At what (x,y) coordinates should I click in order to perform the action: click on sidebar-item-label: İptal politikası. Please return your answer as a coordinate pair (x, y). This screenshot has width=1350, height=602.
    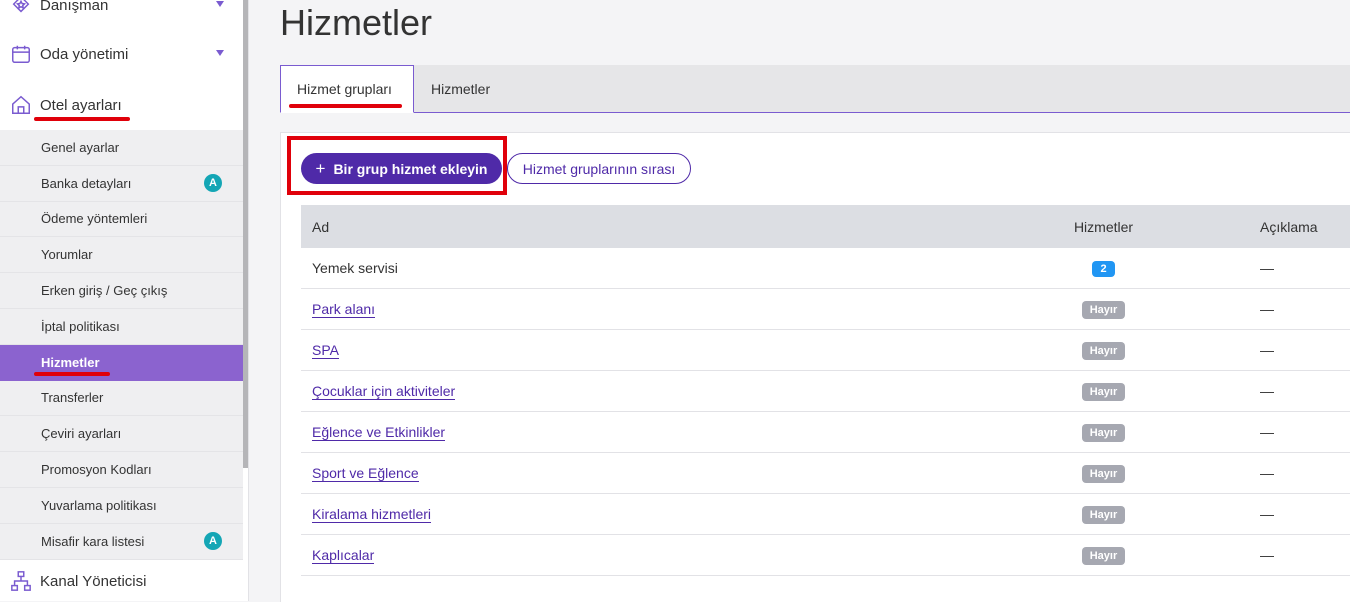
    Looking at the image, I should click on (80, 326).